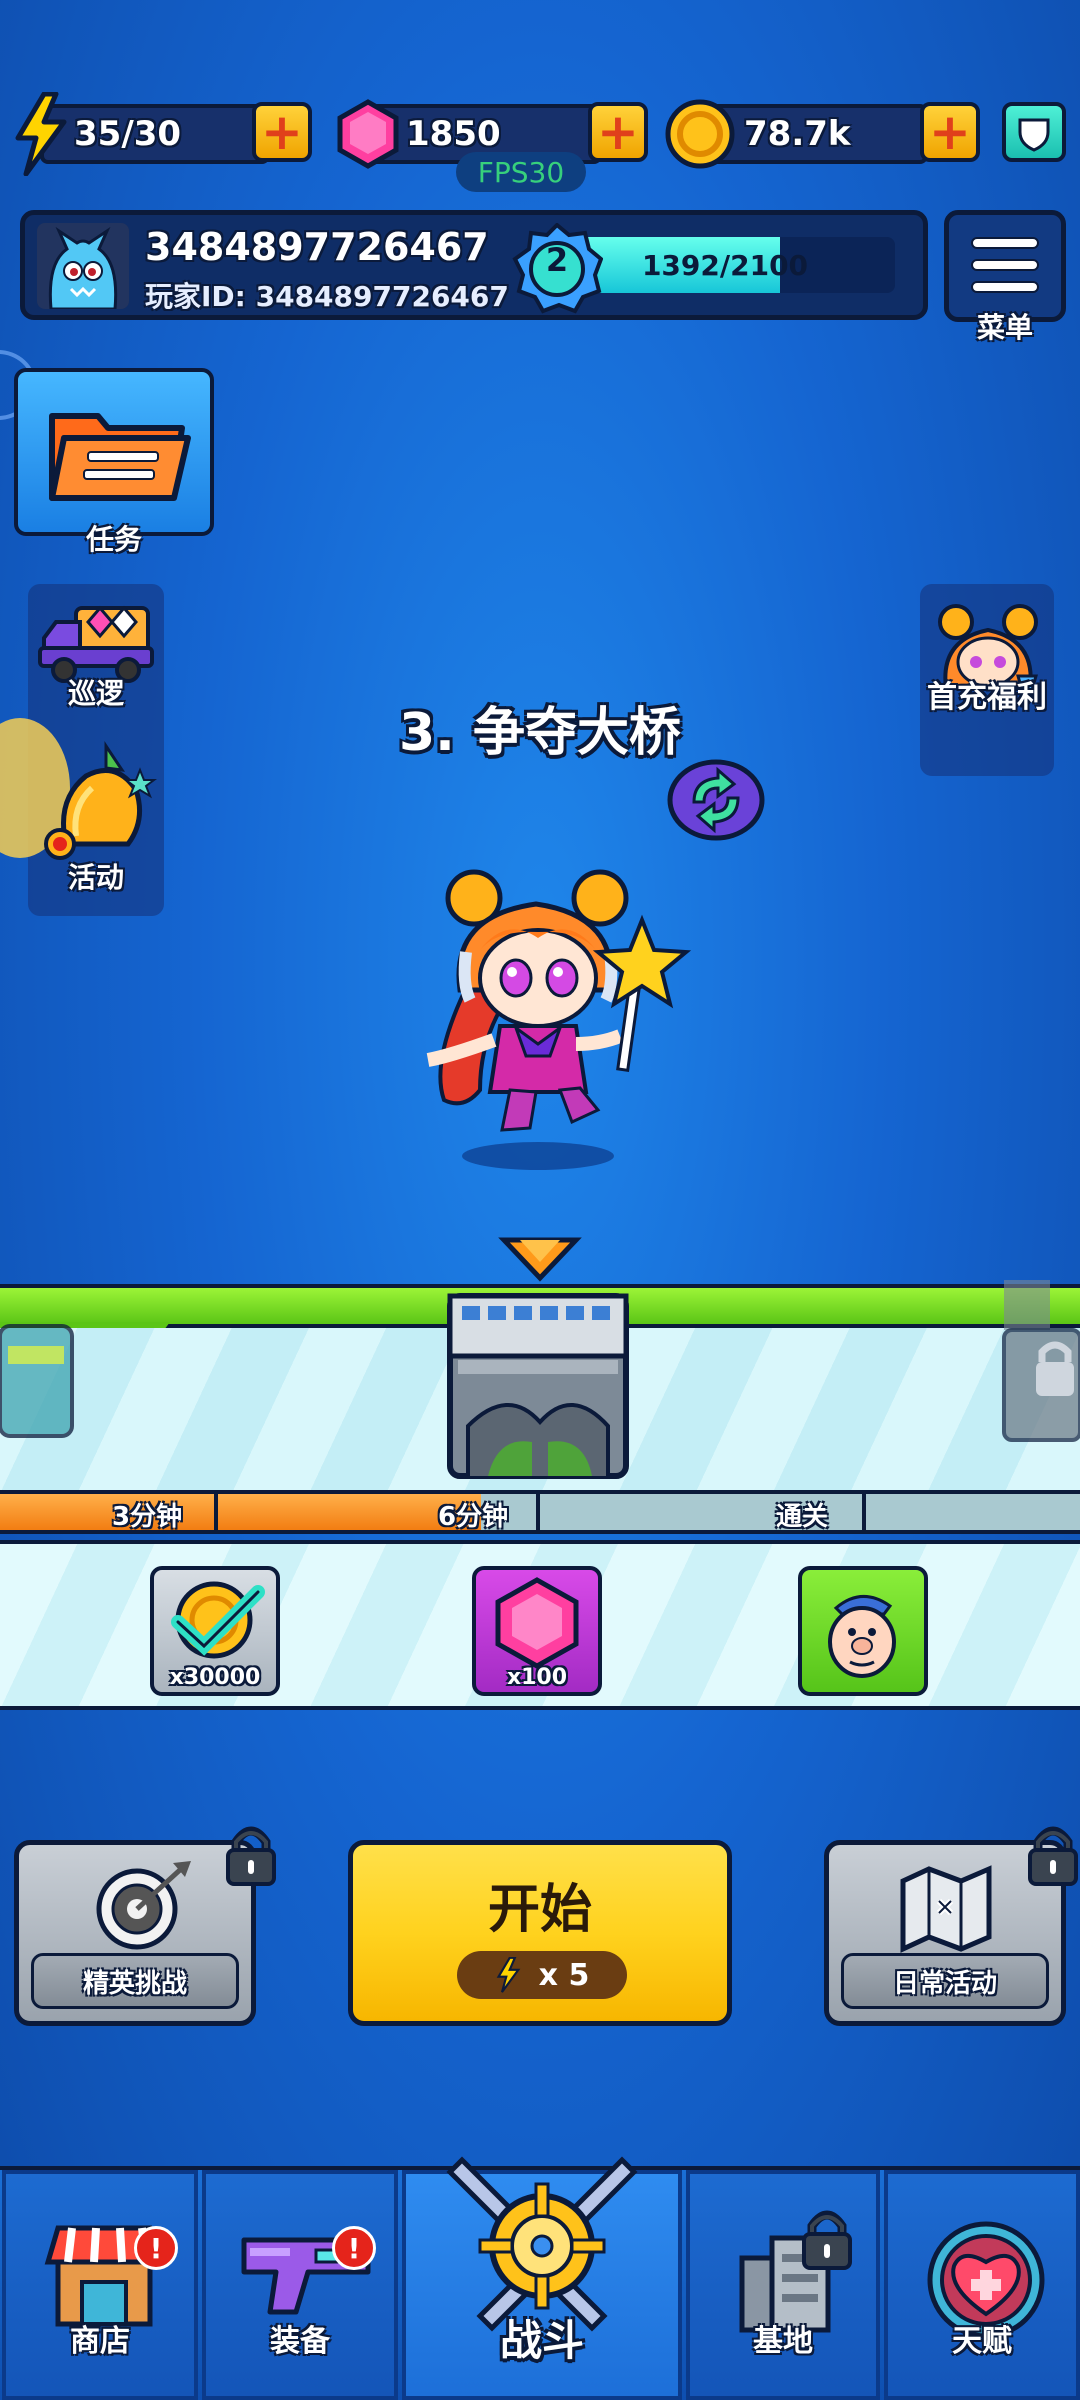 The image size is (1080, 2400). I want to click on nav-base: 基地, so click(783, 2285).